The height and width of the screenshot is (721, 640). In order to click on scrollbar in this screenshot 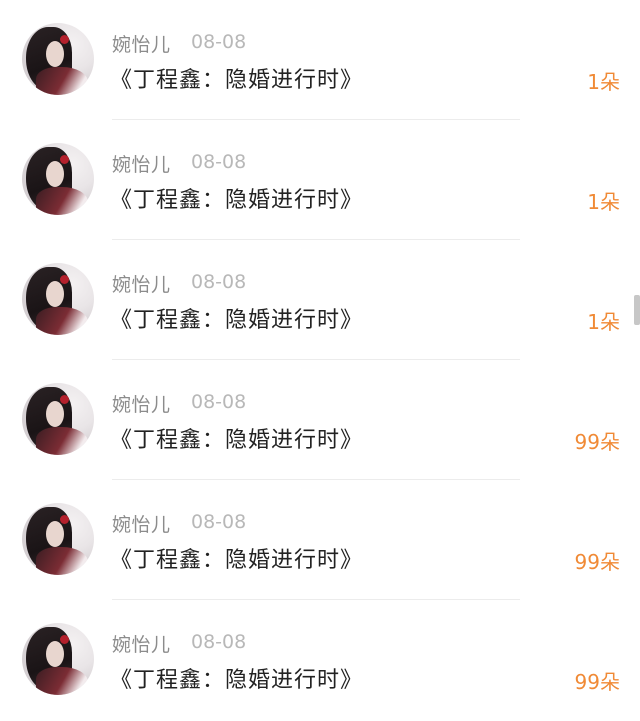, I will do `click(637, 310)`.